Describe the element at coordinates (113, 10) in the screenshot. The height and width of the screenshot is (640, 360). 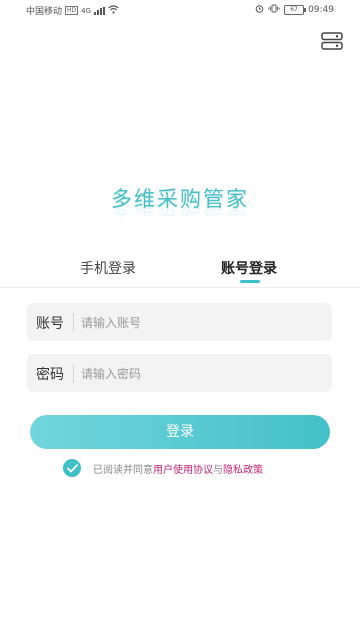
I see `wifi-icon` at that location.